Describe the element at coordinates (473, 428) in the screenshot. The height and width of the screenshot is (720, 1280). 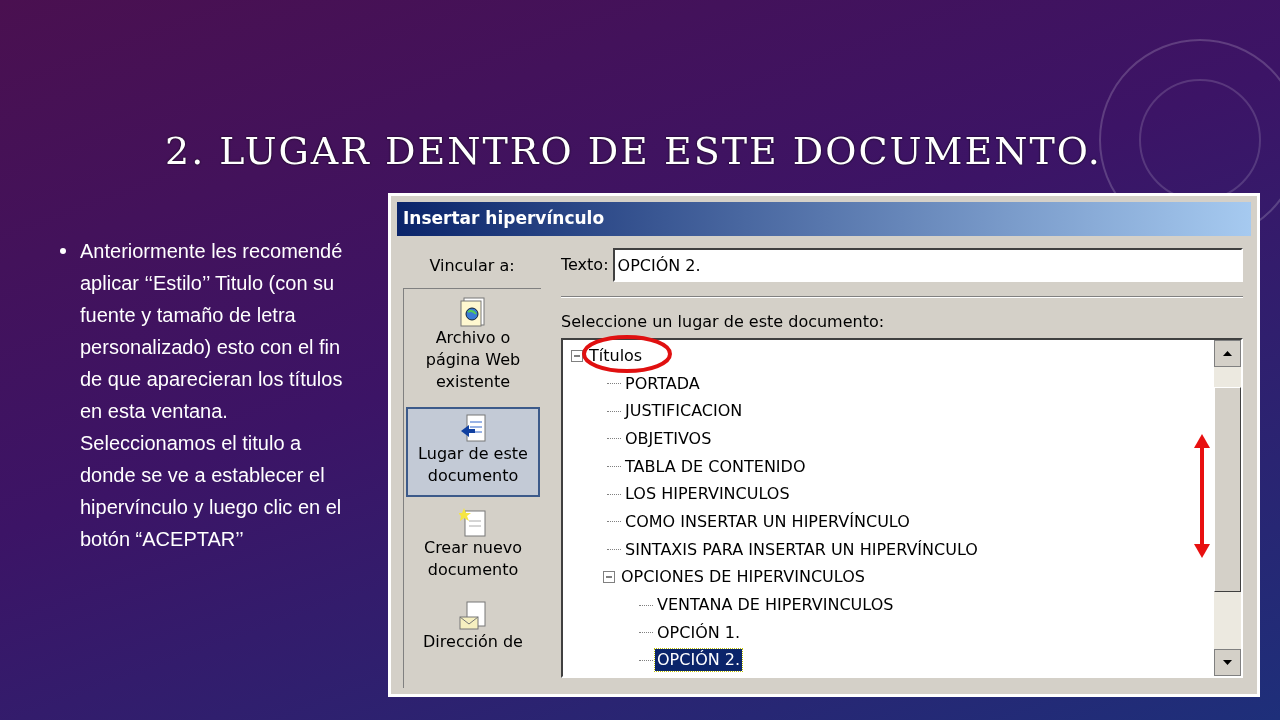
I see `document-arrow-icon` at that location.